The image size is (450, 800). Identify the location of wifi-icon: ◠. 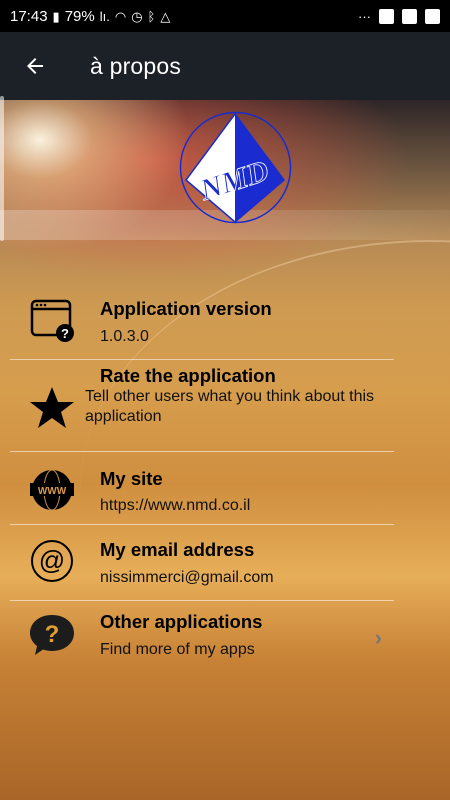
(120, 16).